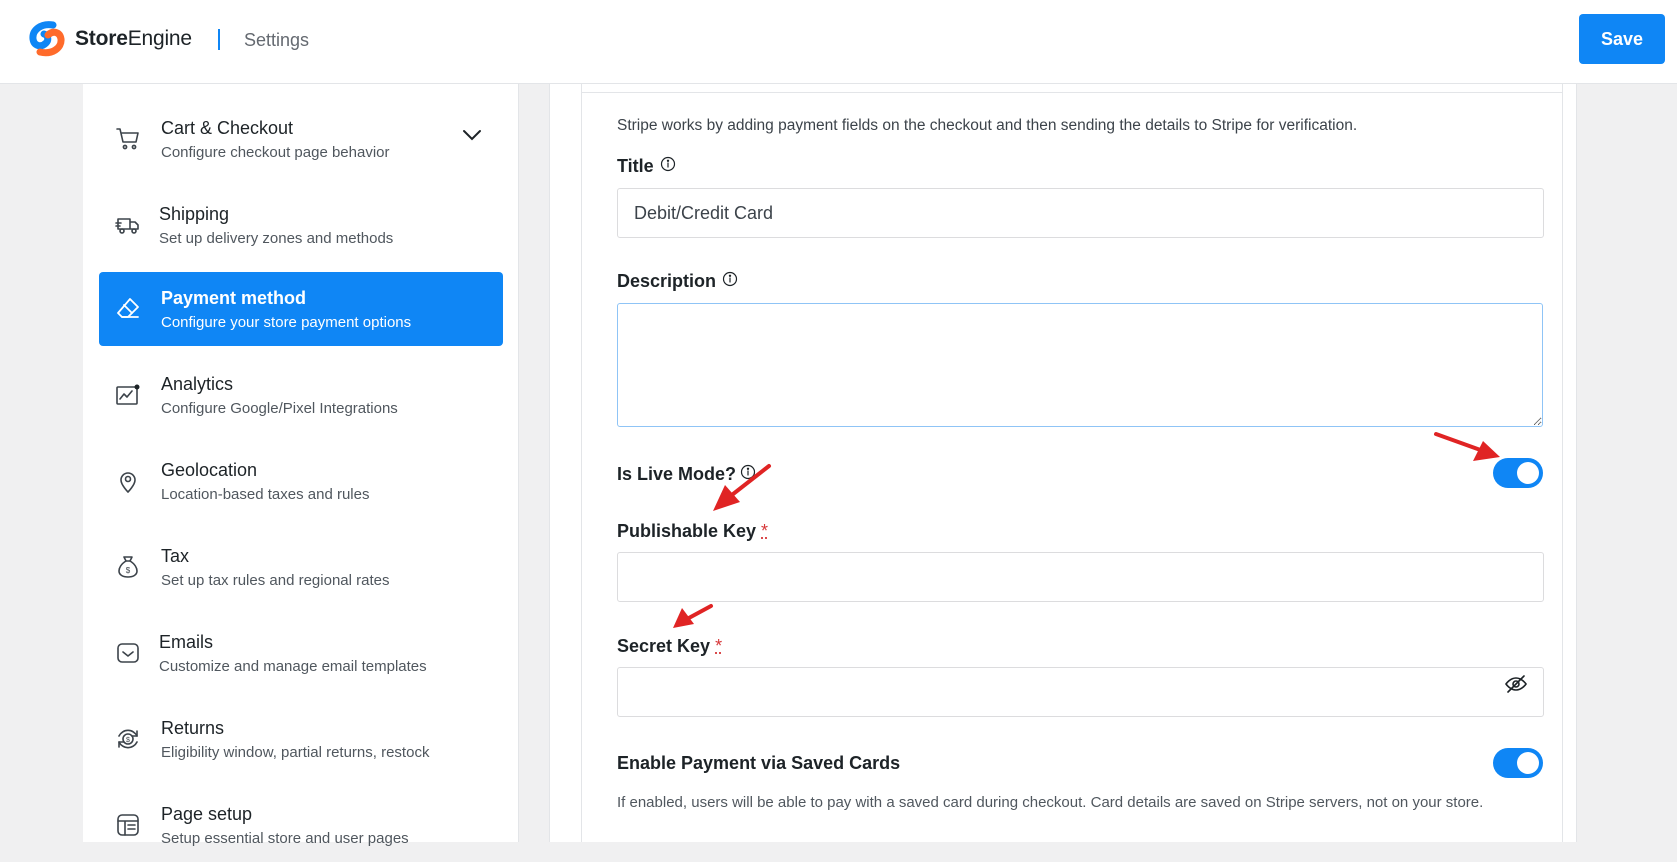 This screenshot has width=1677, height=862. I want to click on sidebar-item-desc: Configure checkout page behavior, so click(275, 152).